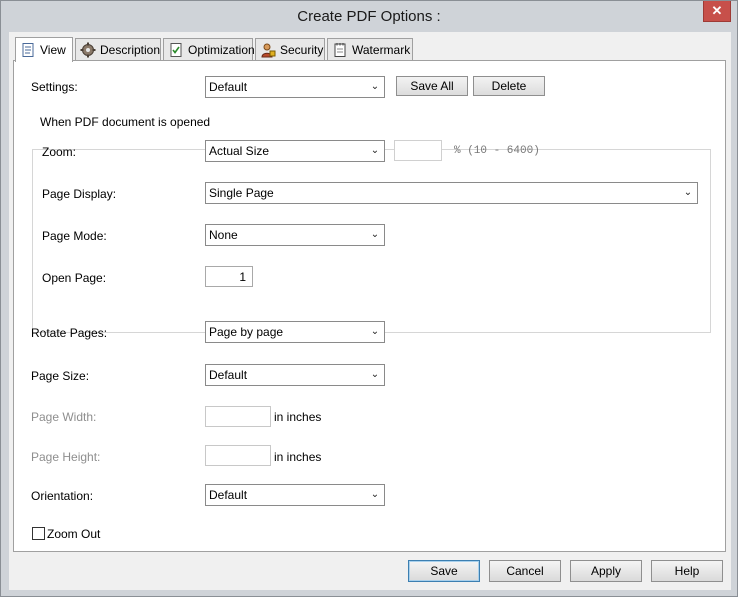  Describe the element at coordinates (381, 49) in the screenshot. I see `tab-watermark-label: Watermark` at that location.